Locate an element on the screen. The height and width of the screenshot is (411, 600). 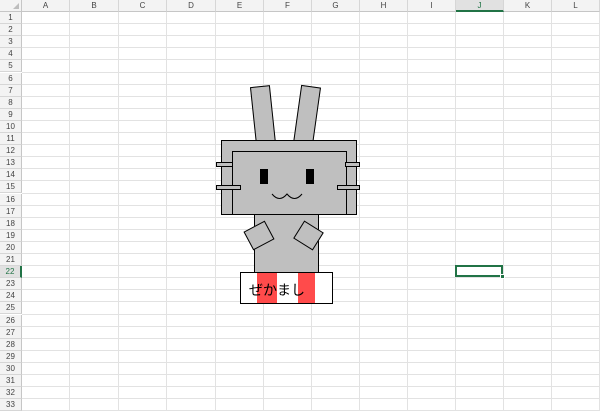
column-header-I: I is located at coordinates (432, 6).